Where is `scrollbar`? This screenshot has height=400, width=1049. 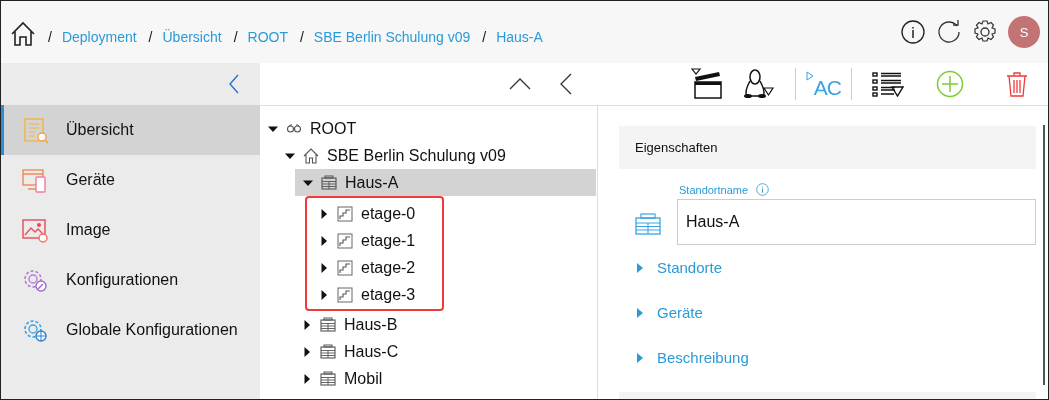
scrollbar is located at coordinates (1044, 255).